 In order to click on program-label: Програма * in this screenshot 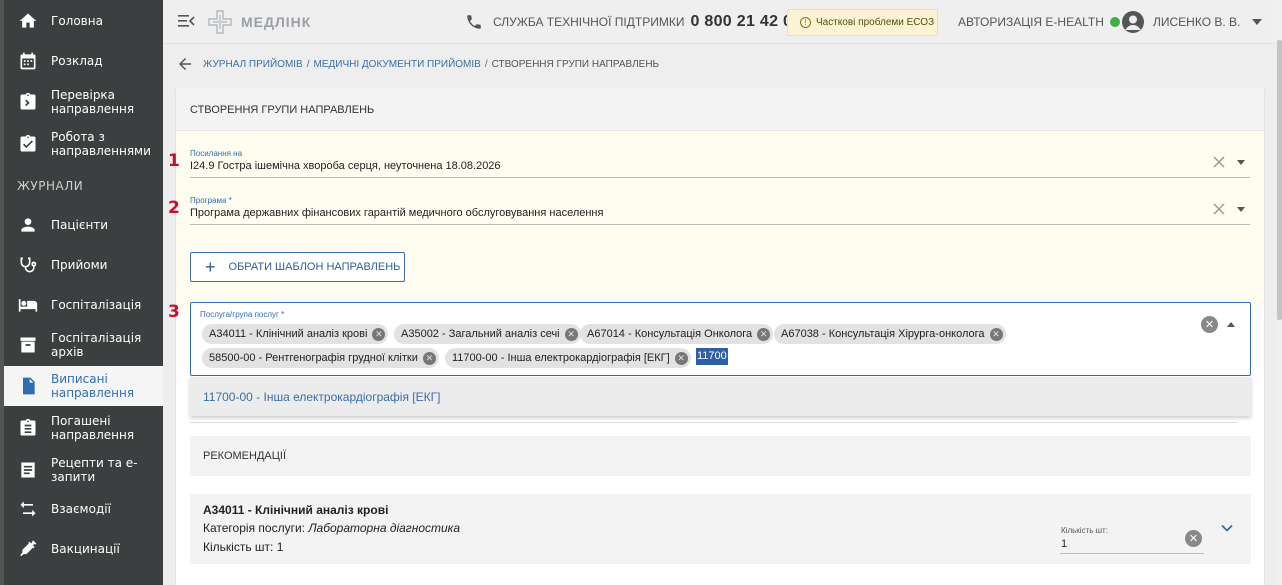, I will do `click(211, 200)`.